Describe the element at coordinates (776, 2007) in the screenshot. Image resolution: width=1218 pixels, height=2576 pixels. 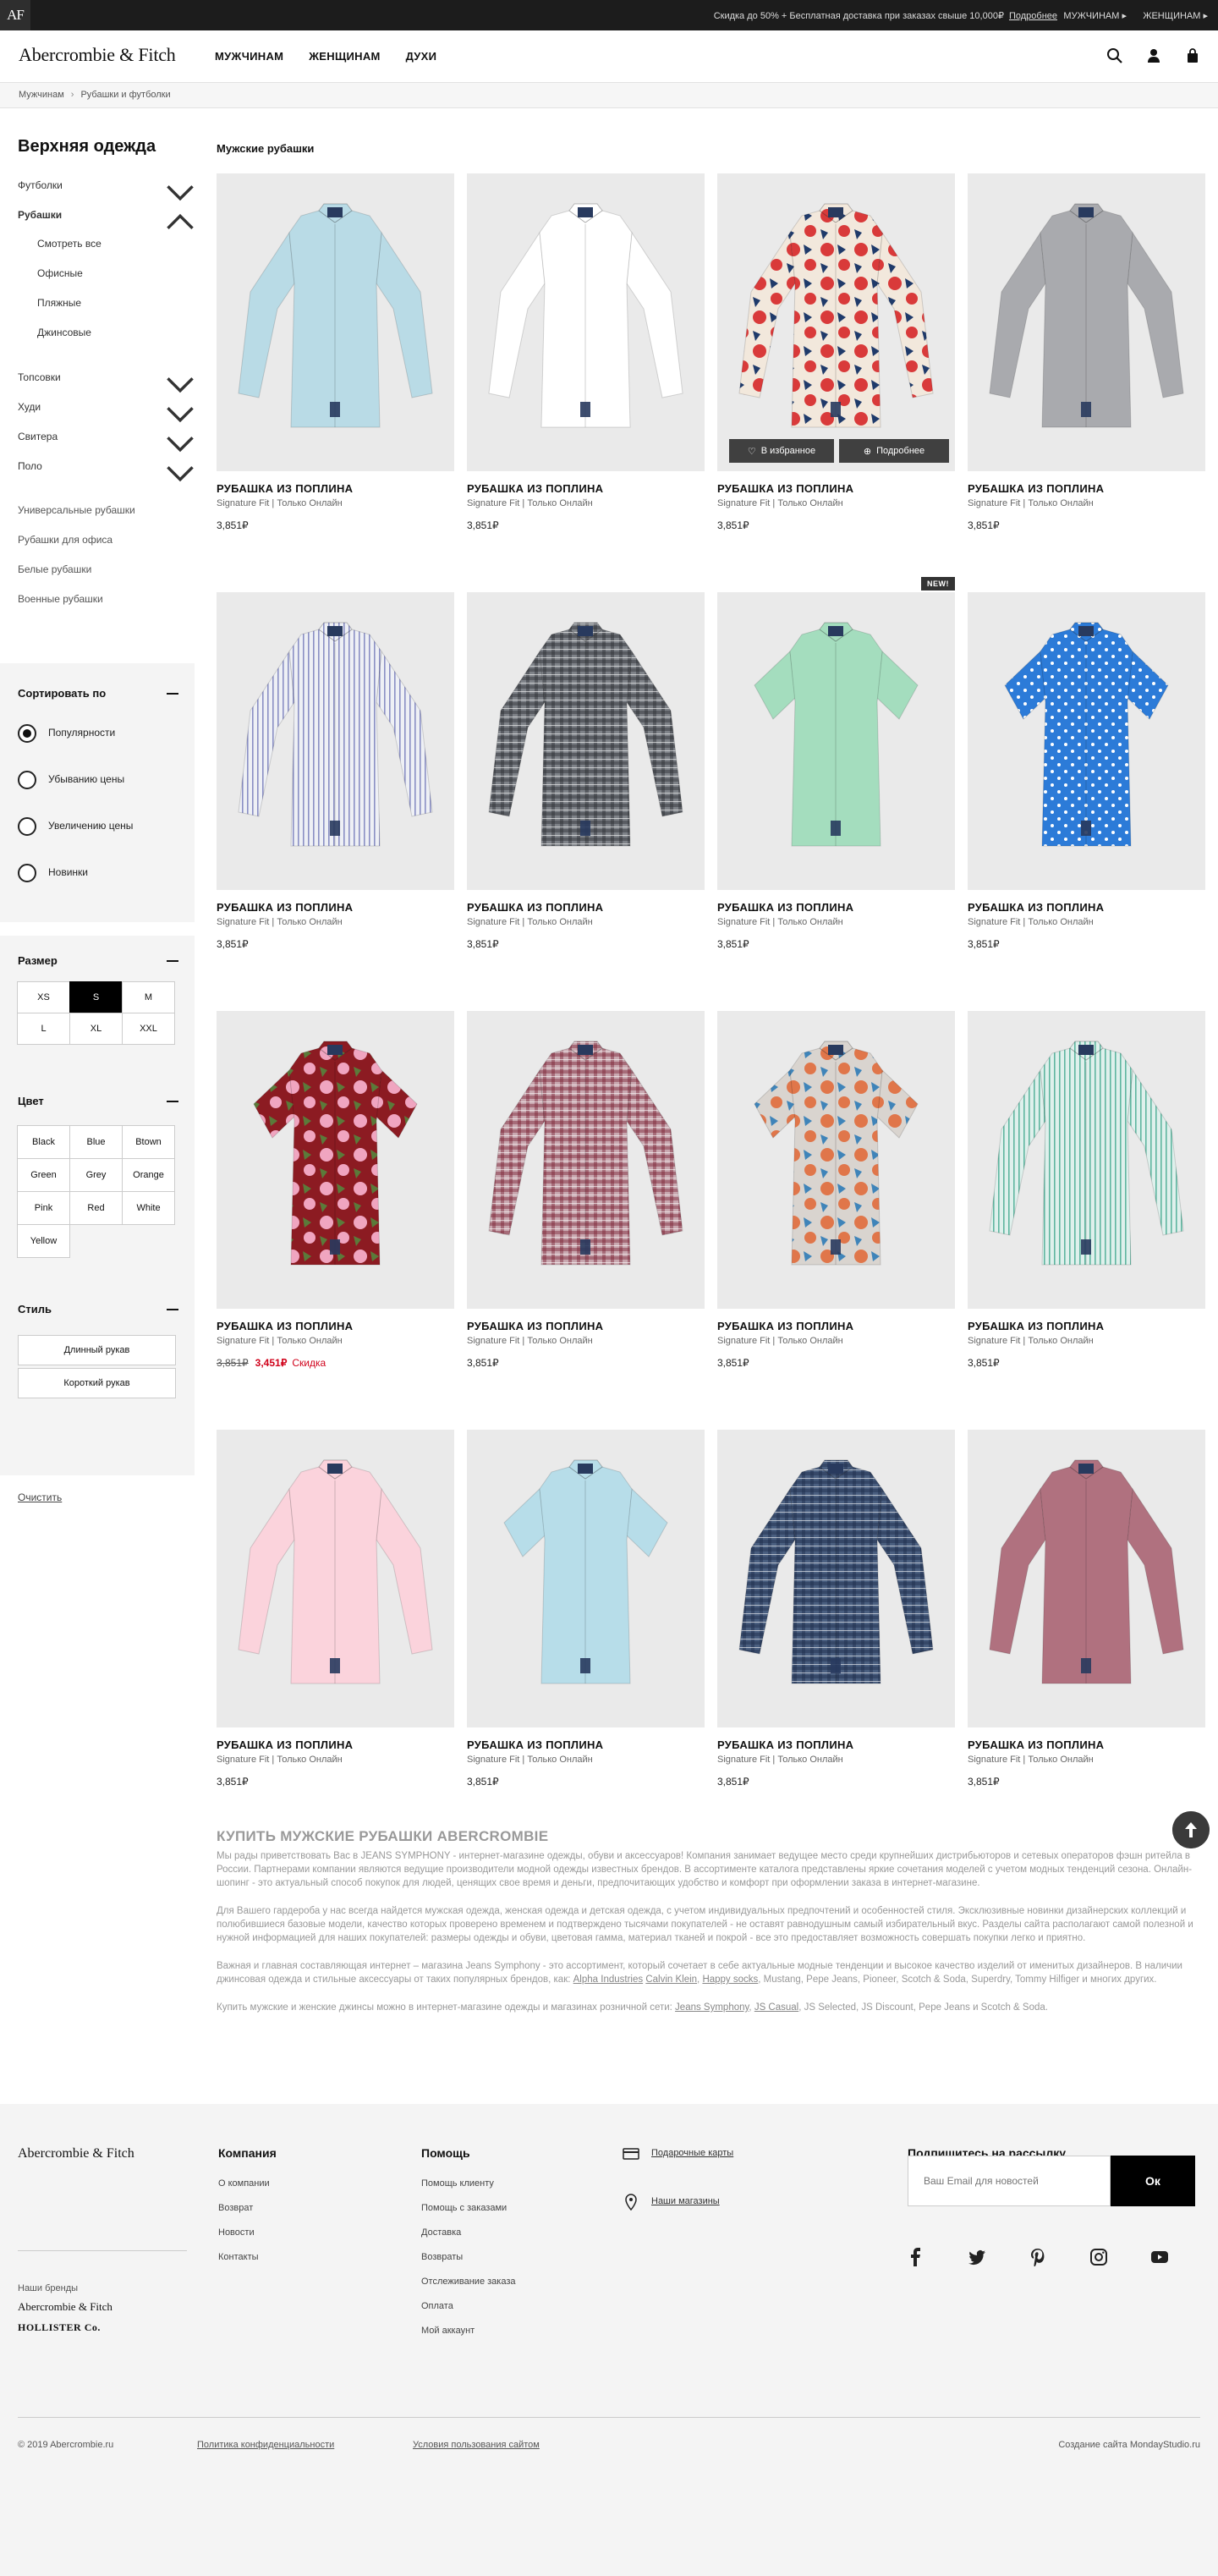
I see `store-link: JS Casual` at that location.